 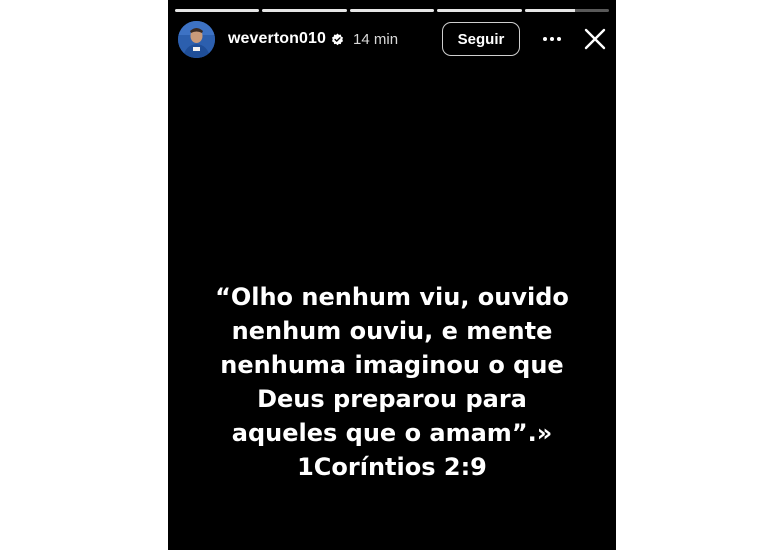 I want to click on quote-line: “Olho nenhum viu, ouvido, so click(x=392, y=297).